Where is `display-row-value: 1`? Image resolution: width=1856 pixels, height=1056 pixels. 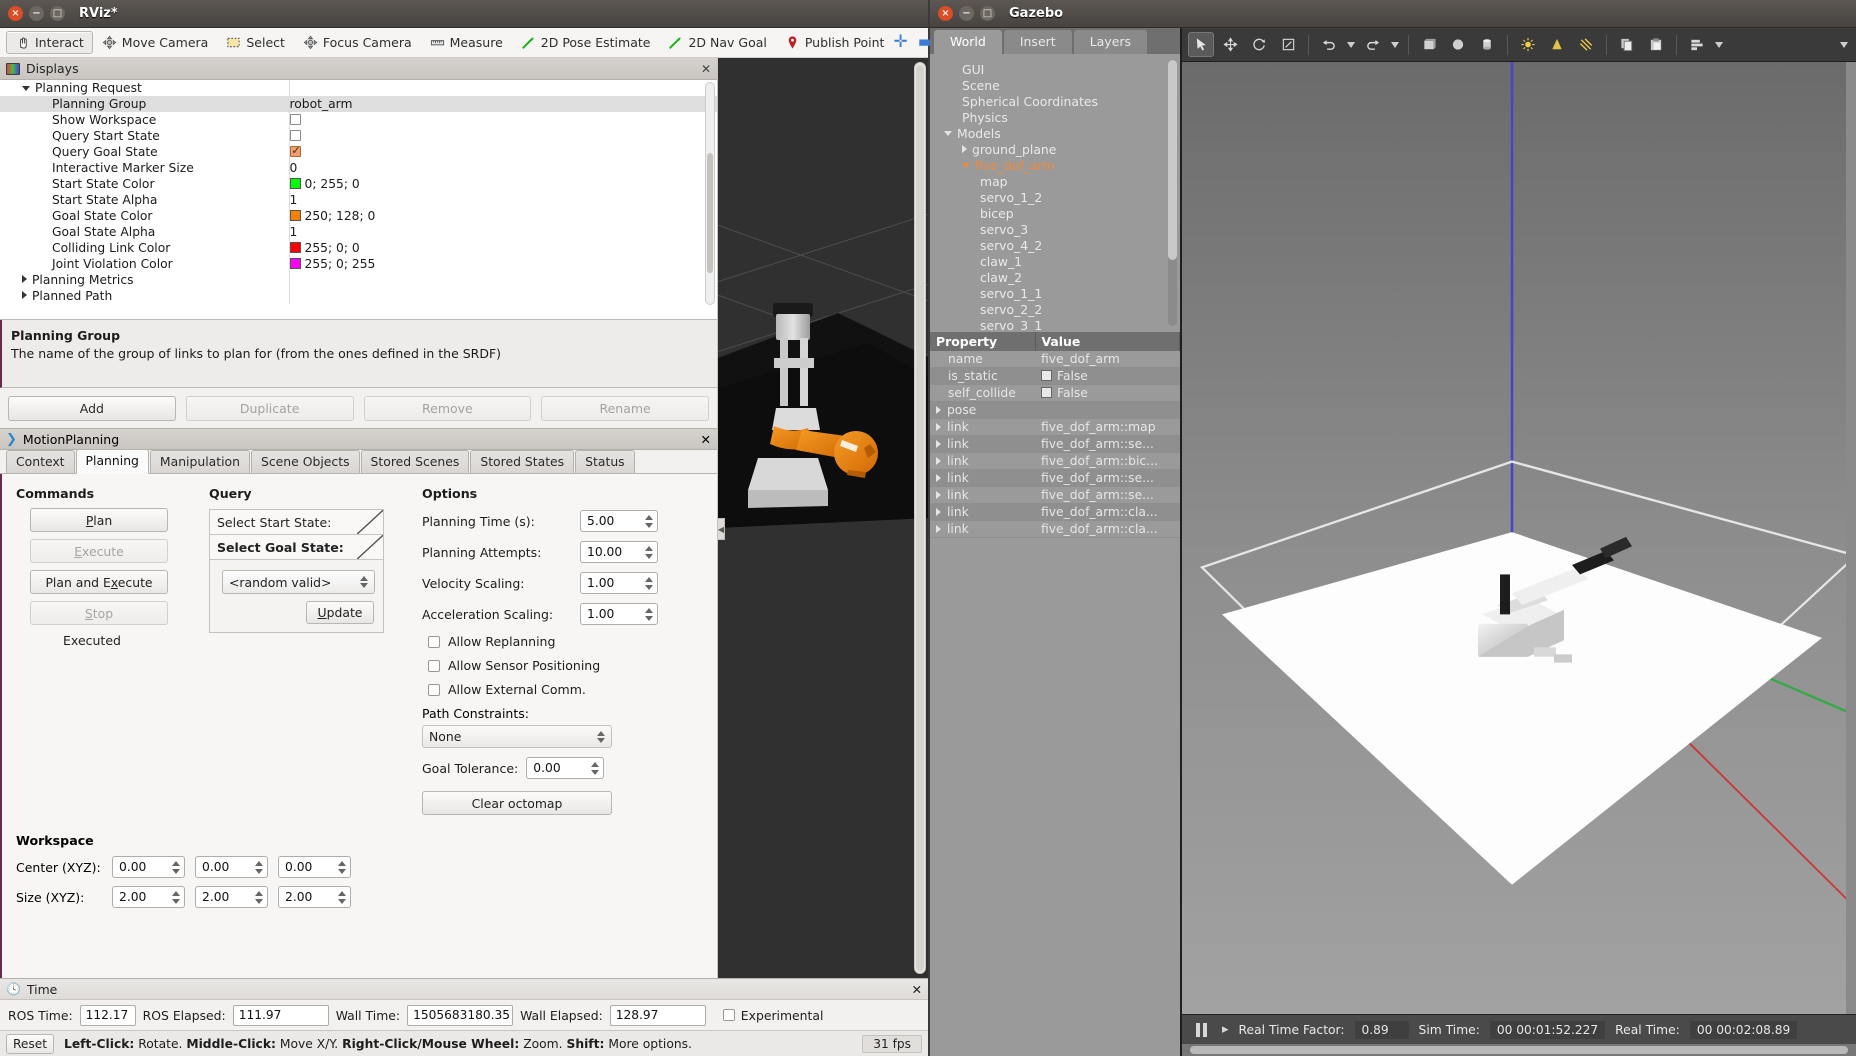
display-row-value: 1 is located at coordinates (503, 200).